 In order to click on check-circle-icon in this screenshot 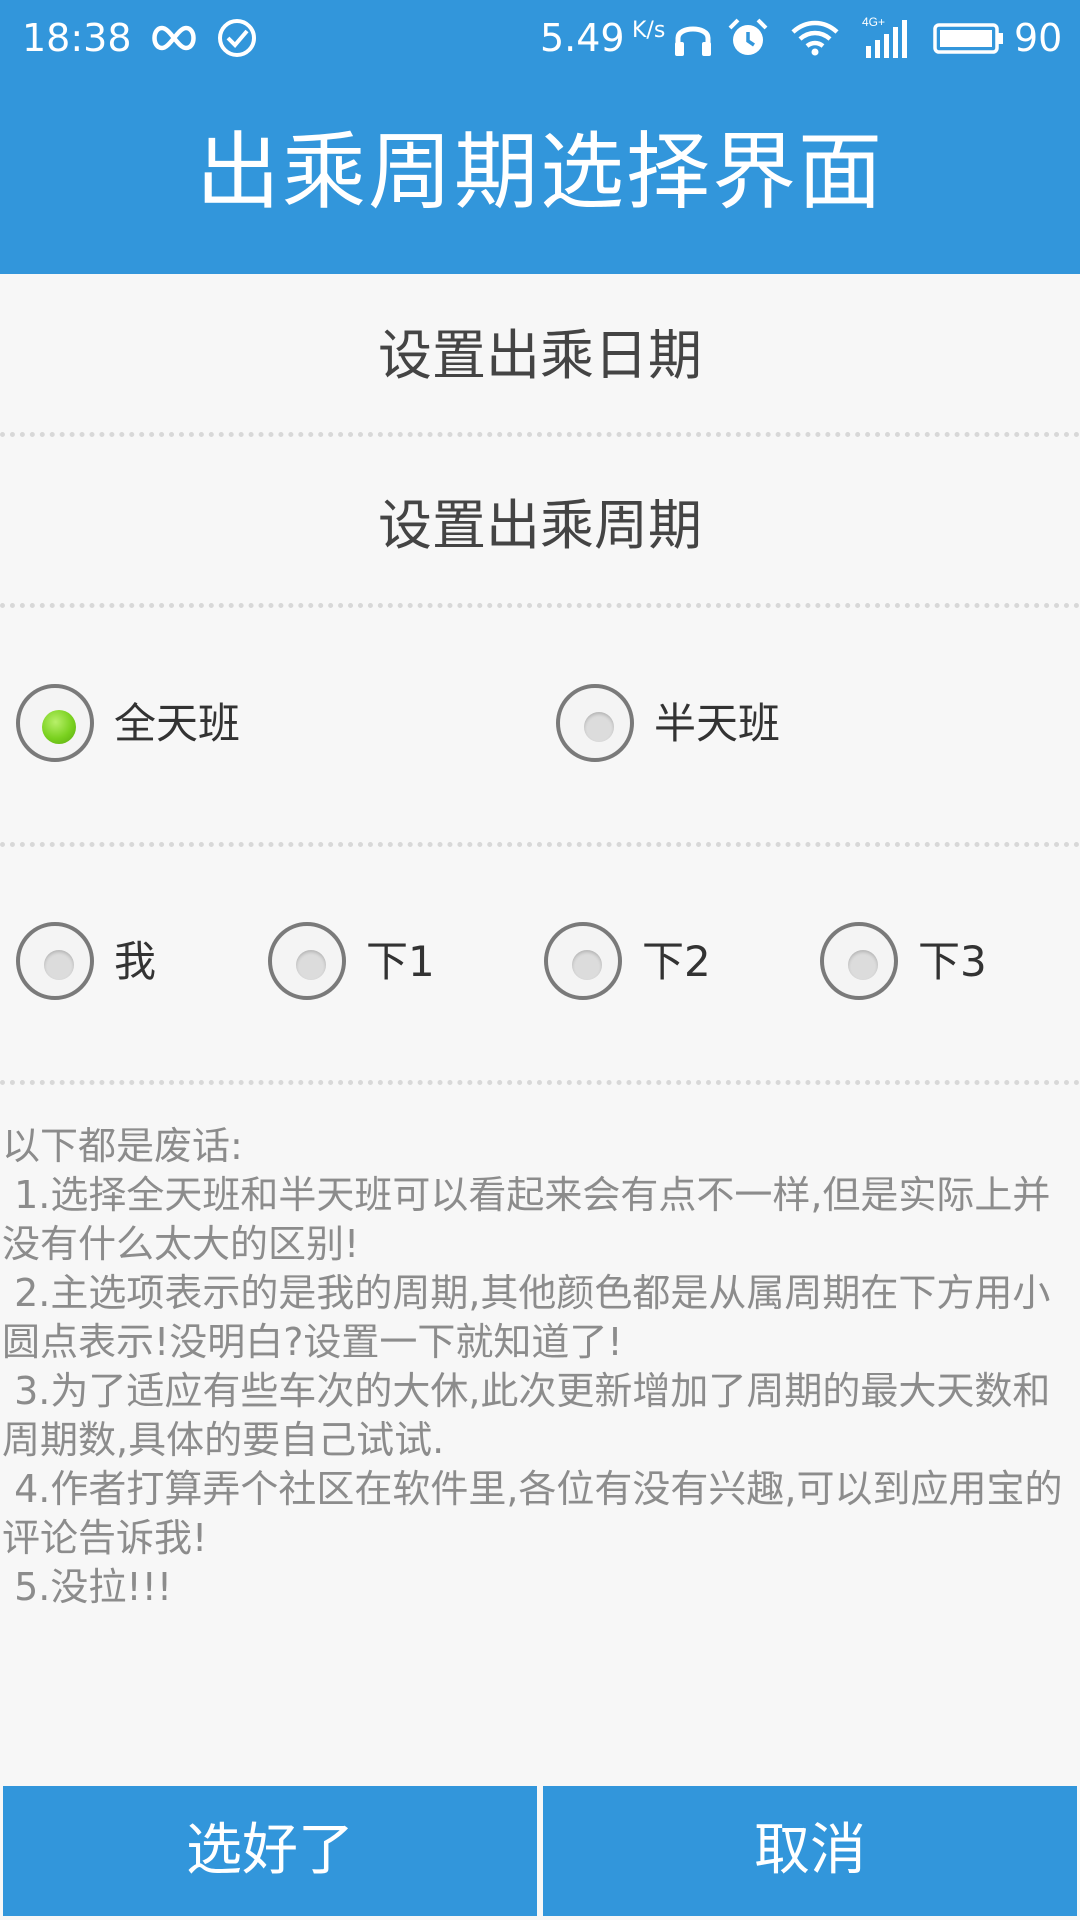, I will do `click(237, 38)`.